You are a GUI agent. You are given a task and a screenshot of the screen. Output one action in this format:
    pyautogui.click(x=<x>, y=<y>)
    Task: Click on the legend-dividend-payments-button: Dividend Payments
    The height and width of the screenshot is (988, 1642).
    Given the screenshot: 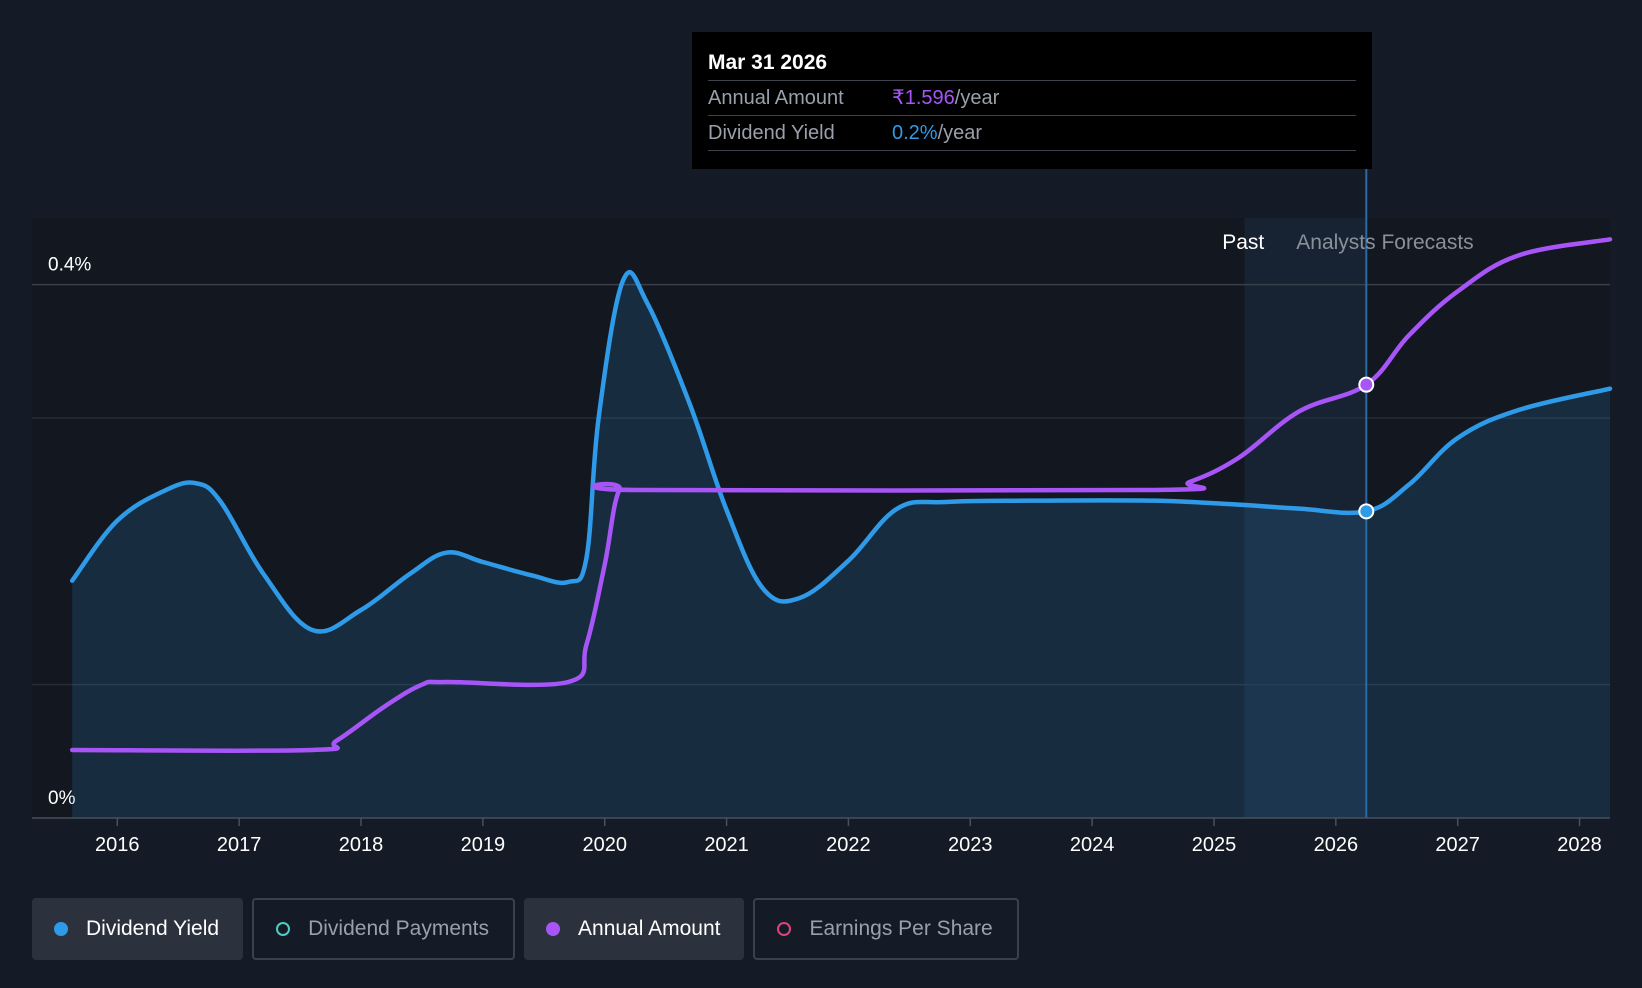 What is the action you would take?
    pyautogui.click(x=384, y=929)
    